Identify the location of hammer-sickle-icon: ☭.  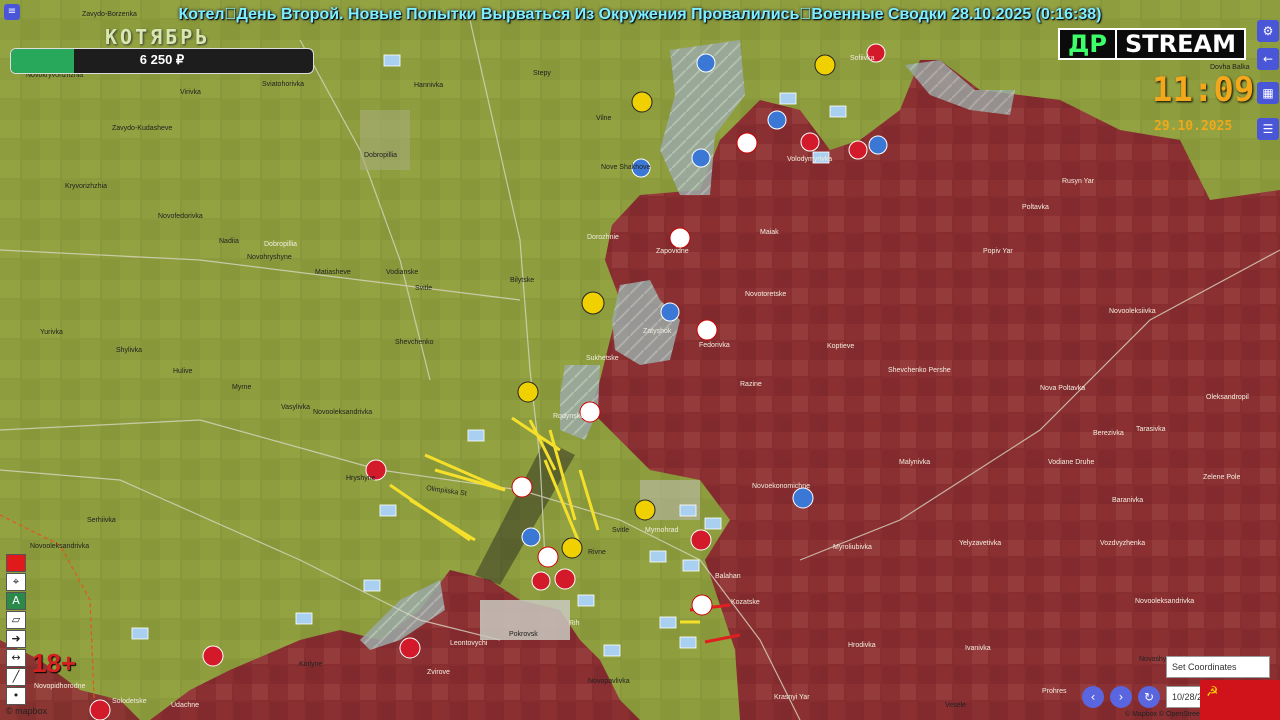
(1212, 692).